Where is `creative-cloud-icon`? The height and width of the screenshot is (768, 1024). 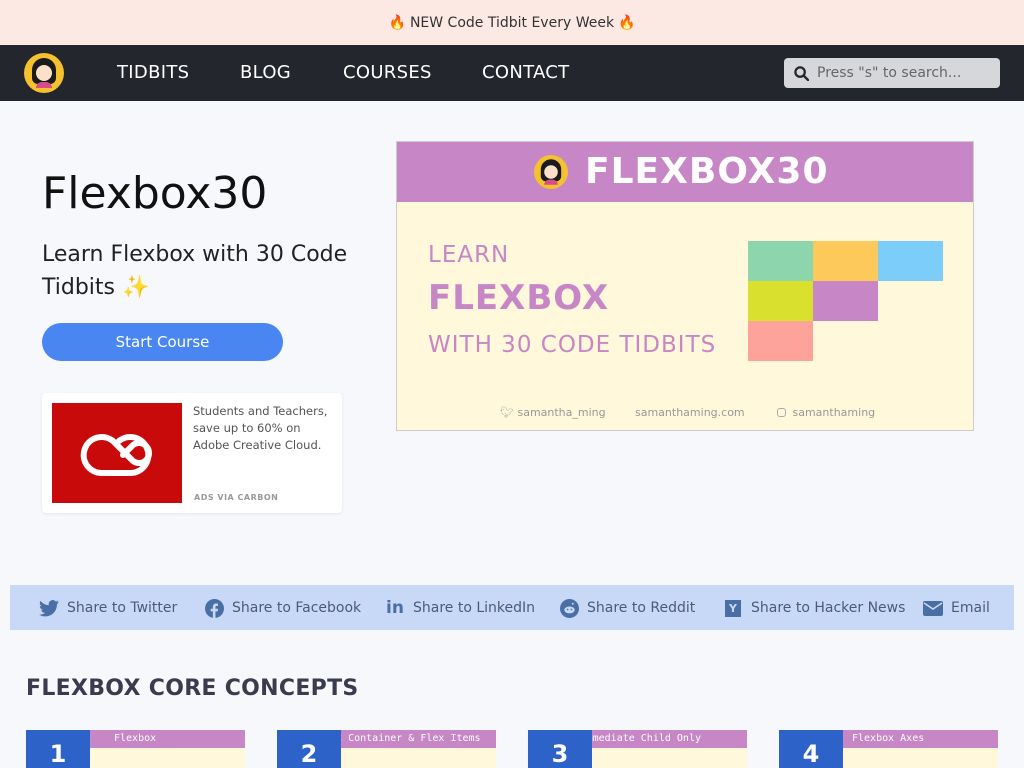
creative-cloud-icon is located at coordinates (116, 455).